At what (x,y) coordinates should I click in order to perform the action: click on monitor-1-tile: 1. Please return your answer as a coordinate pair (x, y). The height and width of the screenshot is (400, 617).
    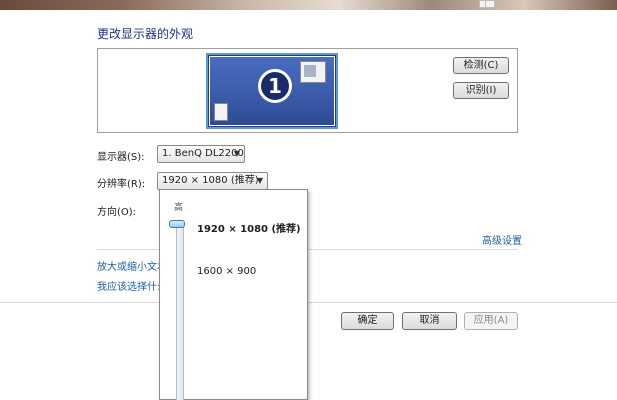
    Looking at the image, I should click on (272, 91).